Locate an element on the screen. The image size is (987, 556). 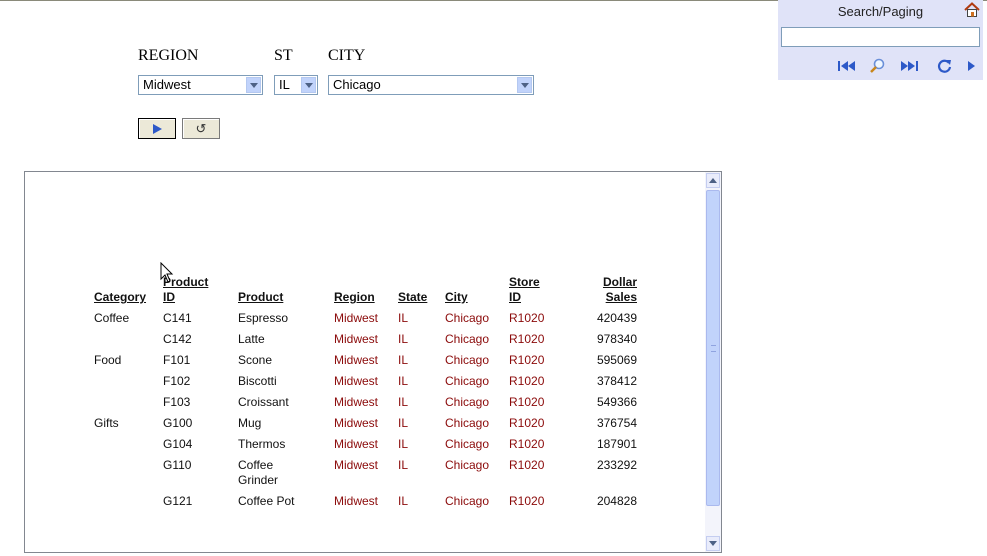
city-select: Chicago is located at coordinates (431, 85).